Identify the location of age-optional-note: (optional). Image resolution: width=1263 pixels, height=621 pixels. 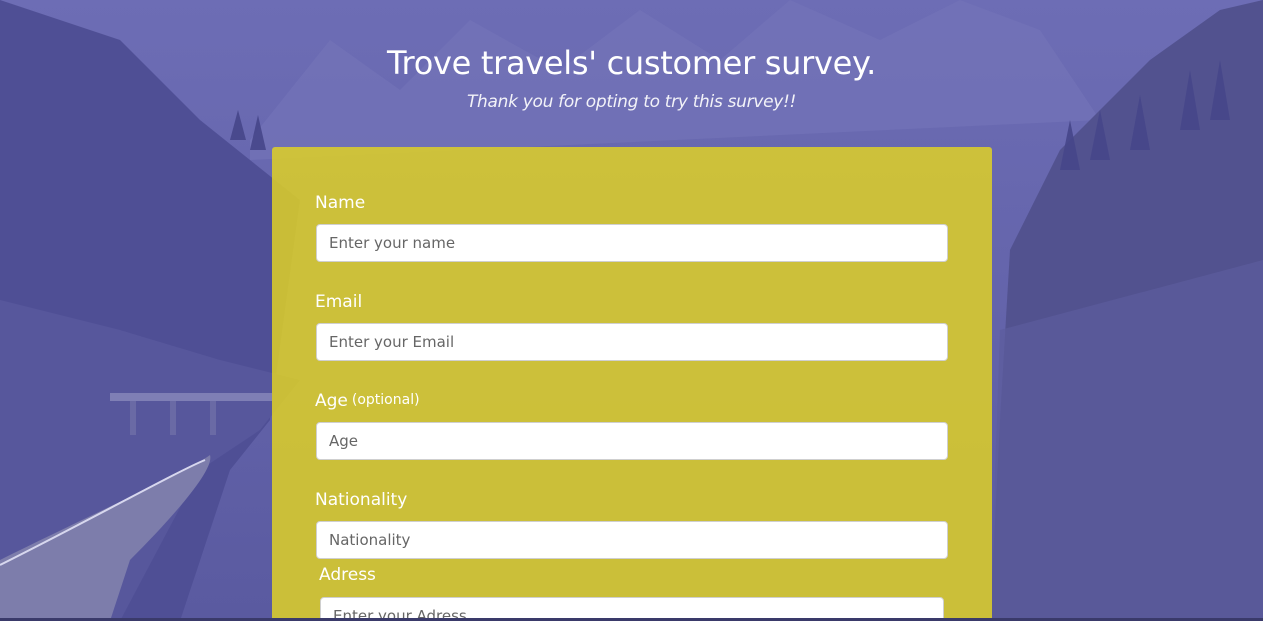
(385, 400).